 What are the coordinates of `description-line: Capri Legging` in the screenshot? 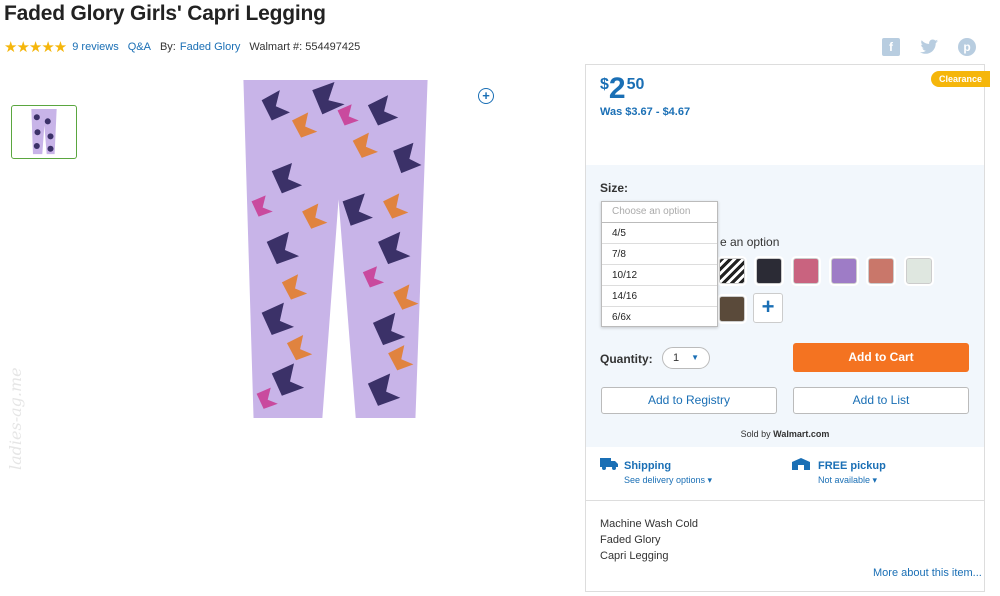 It's located at (634, 556).